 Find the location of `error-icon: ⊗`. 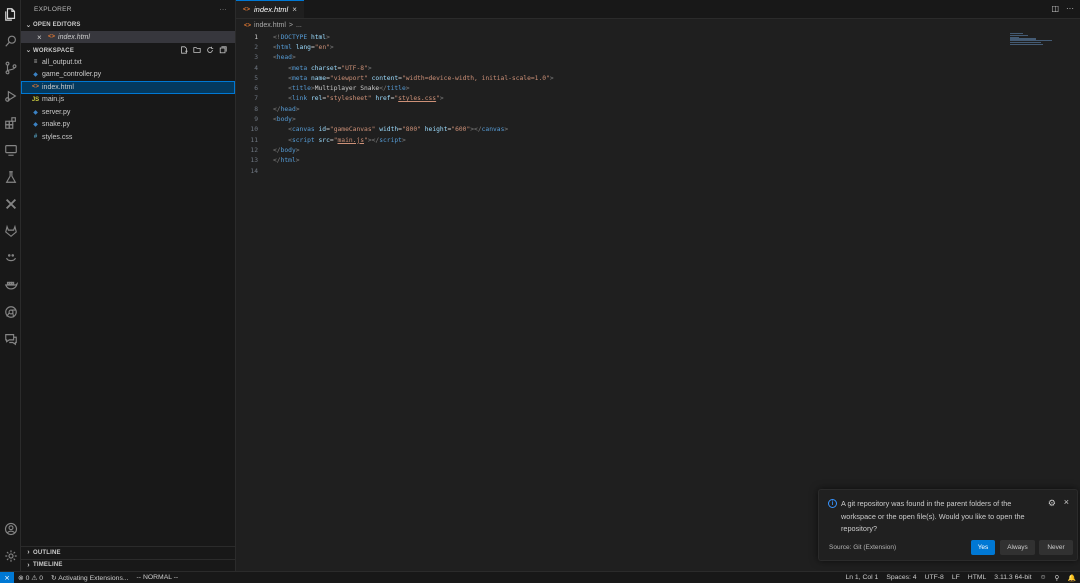

error-icon: ⊗ is located at coordinates (21, 578).